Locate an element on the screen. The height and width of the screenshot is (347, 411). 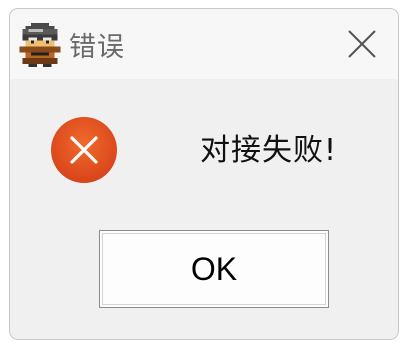
error-message: 对接失败! is located at coordinates (269, 150).